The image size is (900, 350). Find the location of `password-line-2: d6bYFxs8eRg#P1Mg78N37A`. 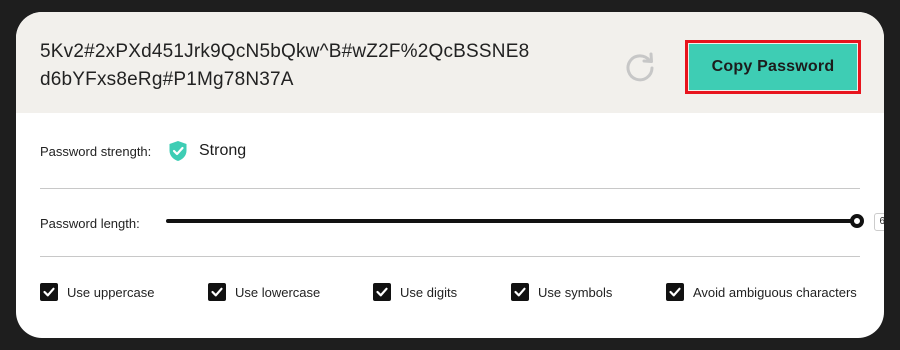

password-line-2: d6bYFxs8eRg#P1Mg78N37A is located at coordinates (167, 79).